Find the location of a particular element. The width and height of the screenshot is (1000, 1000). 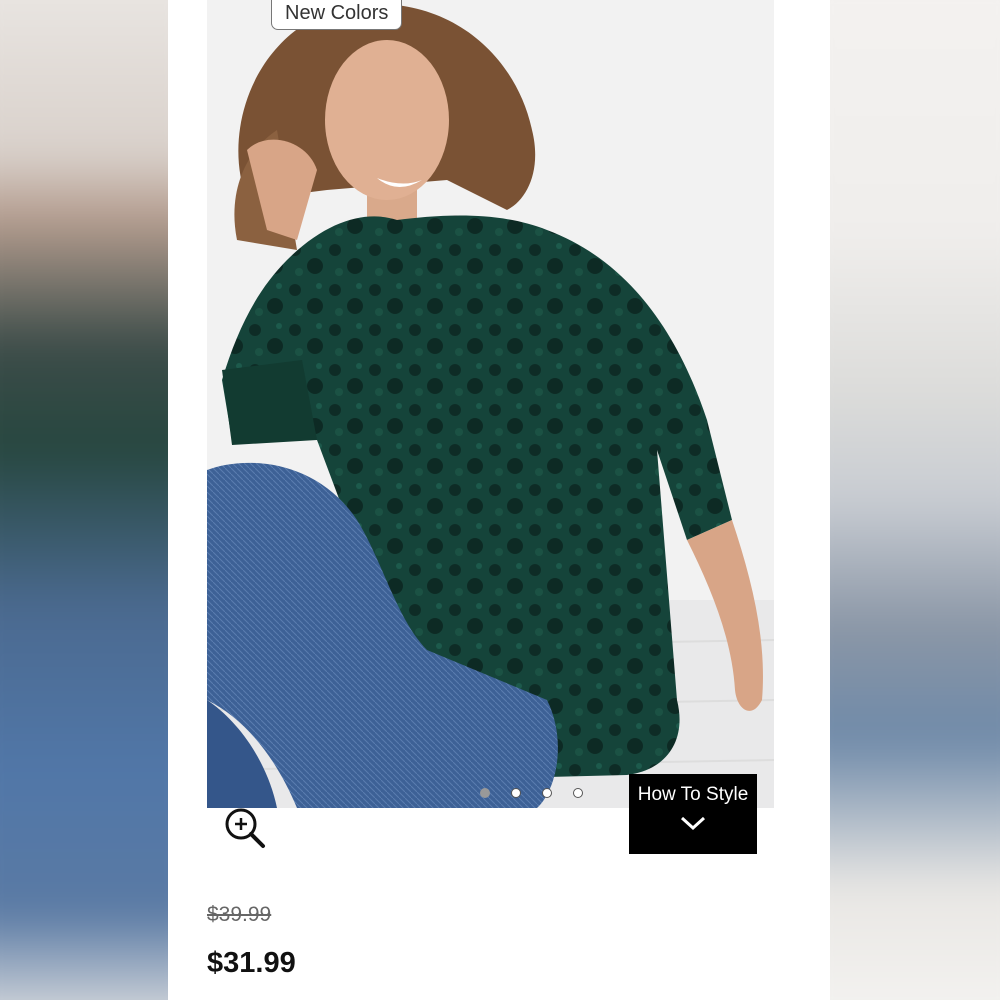

zoom-button is located at coordinates (245, 827).